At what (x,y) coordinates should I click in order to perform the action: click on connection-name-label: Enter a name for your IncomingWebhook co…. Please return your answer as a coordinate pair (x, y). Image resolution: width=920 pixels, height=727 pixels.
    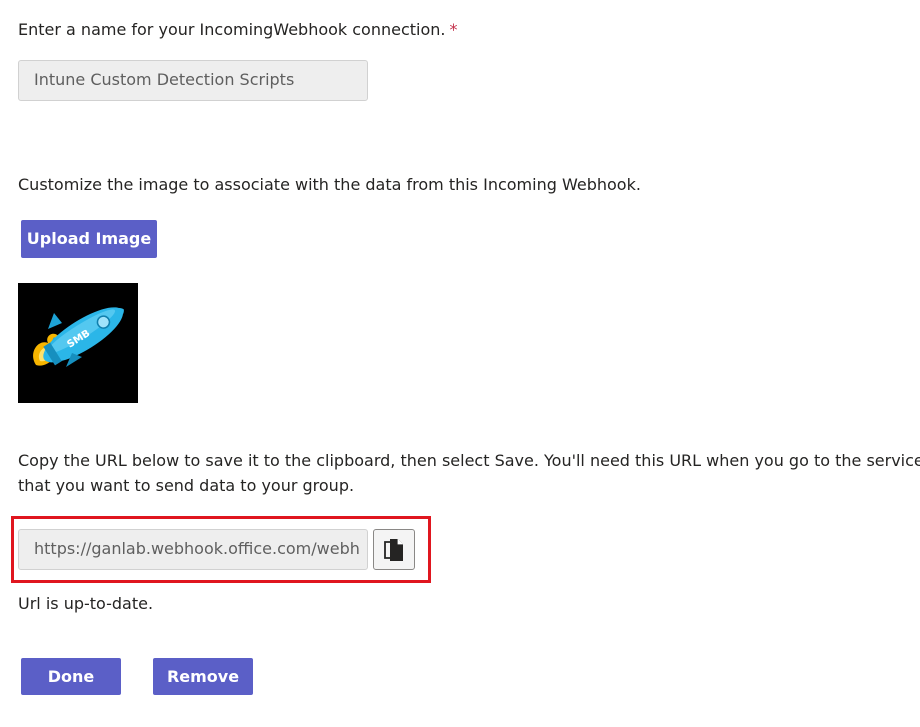
    Looking at the image, I should click on (238, 29).